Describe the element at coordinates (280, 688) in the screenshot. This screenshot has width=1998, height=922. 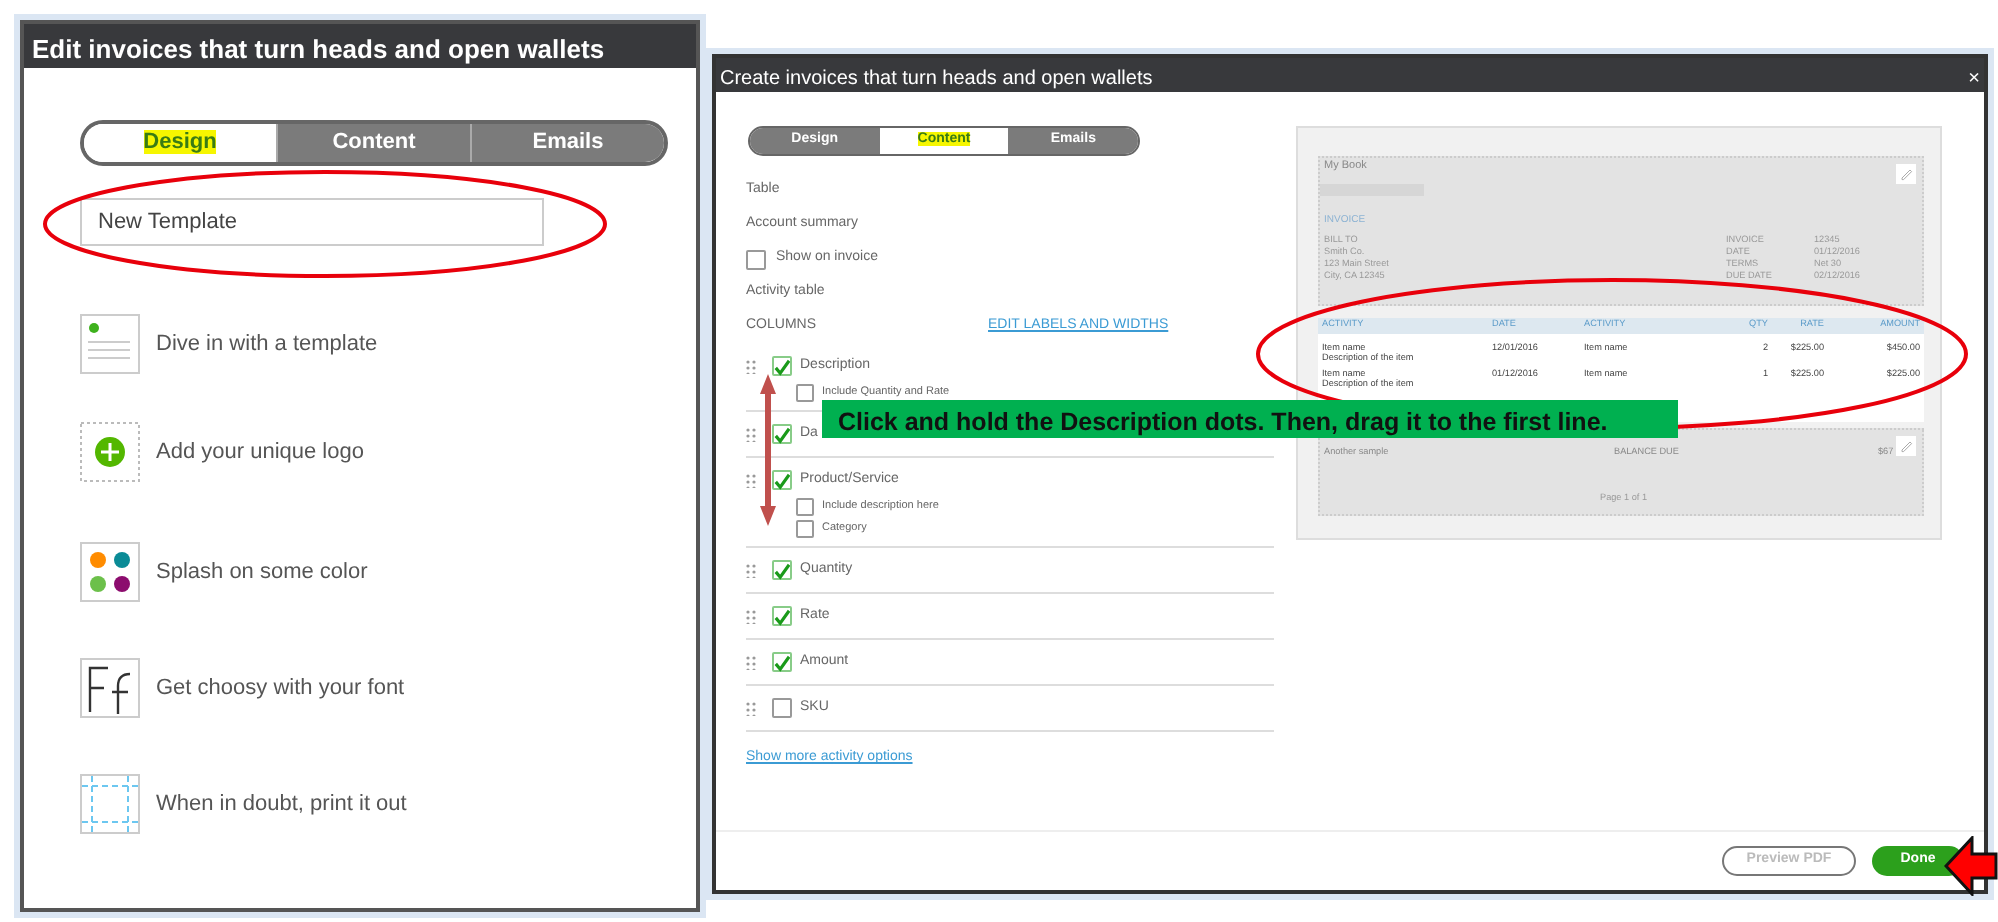
I see `feature-label: Get choosy with your font` at that location.